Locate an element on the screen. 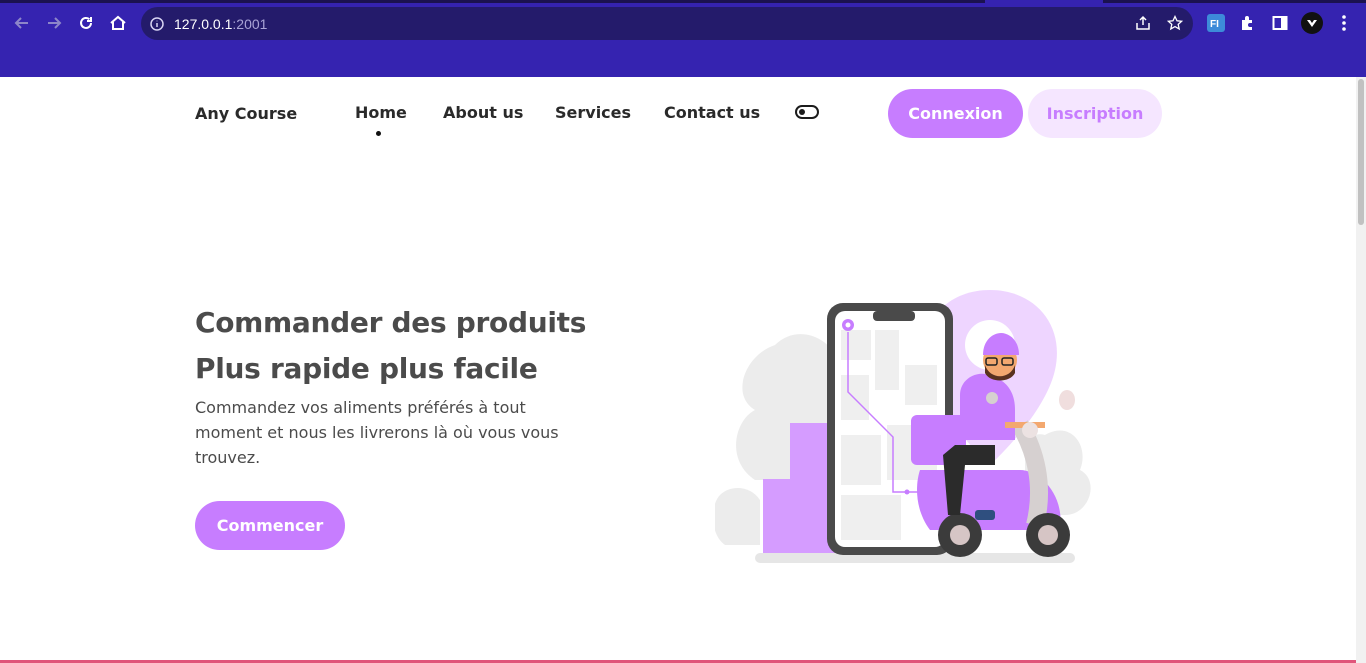  url-port: :2001 is located at coordinates (250, 24).